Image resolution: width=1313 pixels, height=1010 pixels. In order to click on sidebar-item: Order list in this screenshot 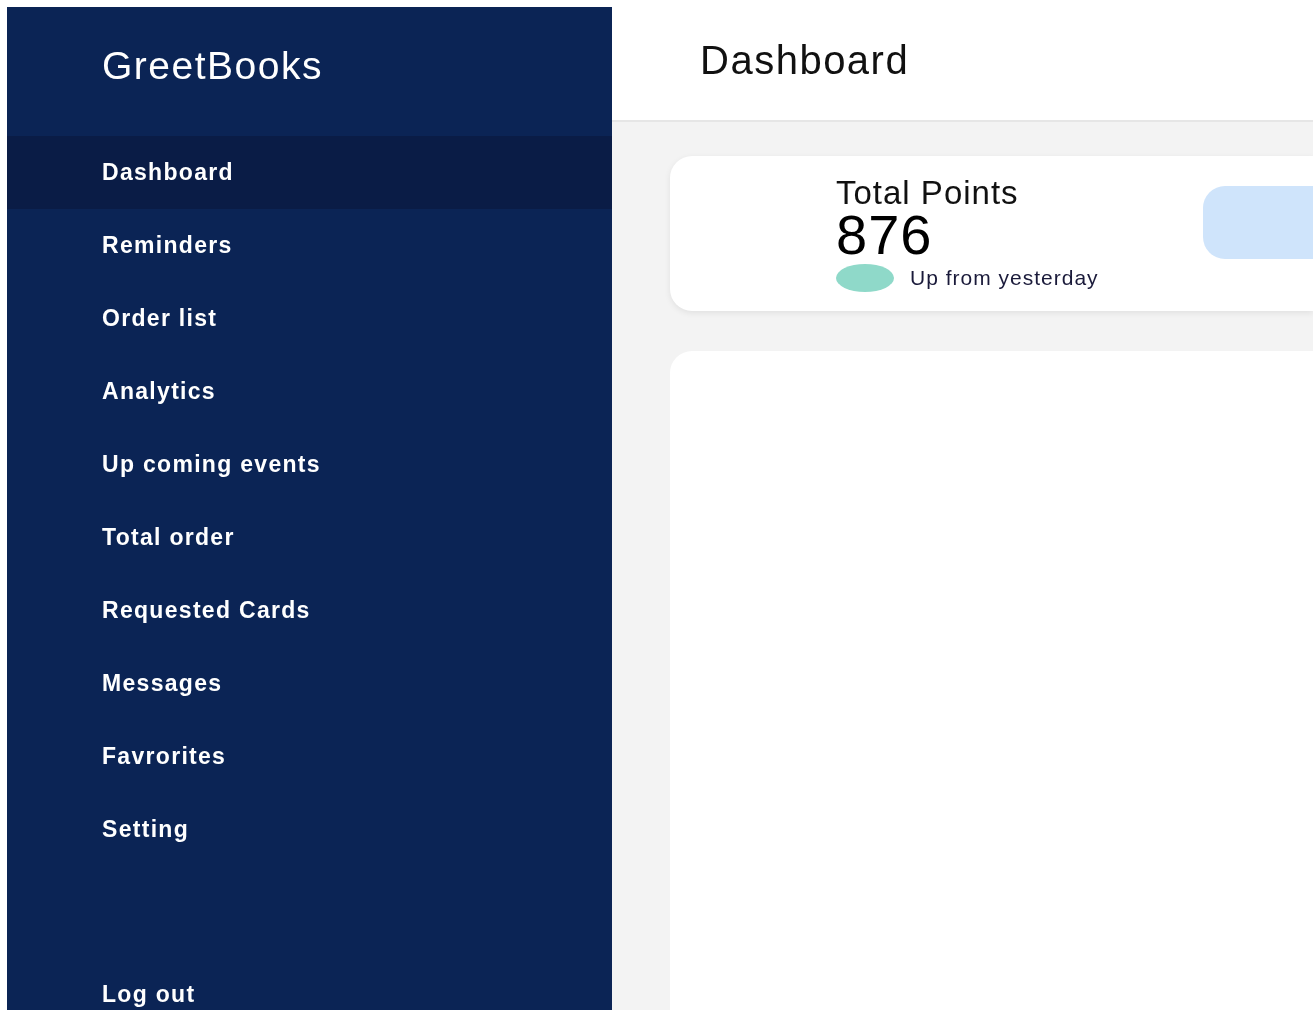, I will do `click(309, 318)`.